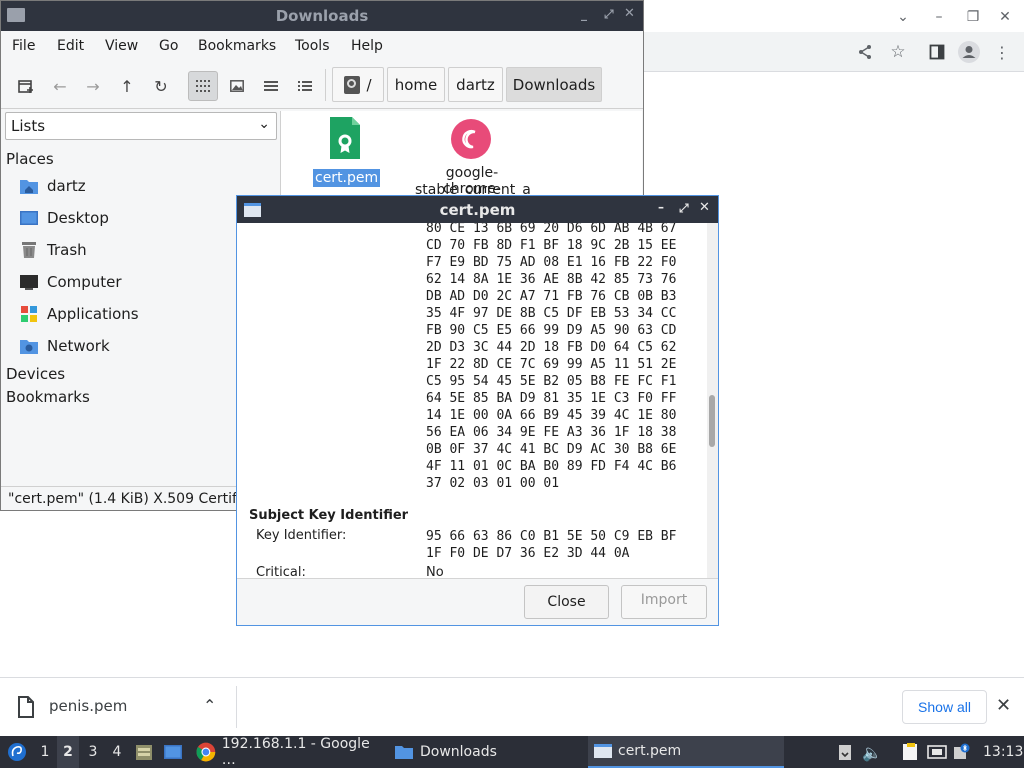 This screenshot has height=768, width=1024. Describe the element at coordinates (551, 313) in the screenshot. I see `hex-line: 35 4F 97 DE 8B C5 DF EB 53 34 CC` at that location.